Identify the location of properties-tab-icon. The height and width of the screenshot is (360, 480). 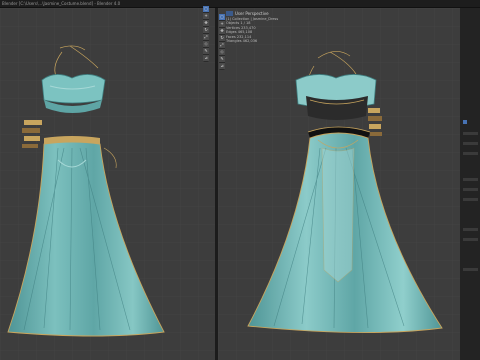
(465, 122).